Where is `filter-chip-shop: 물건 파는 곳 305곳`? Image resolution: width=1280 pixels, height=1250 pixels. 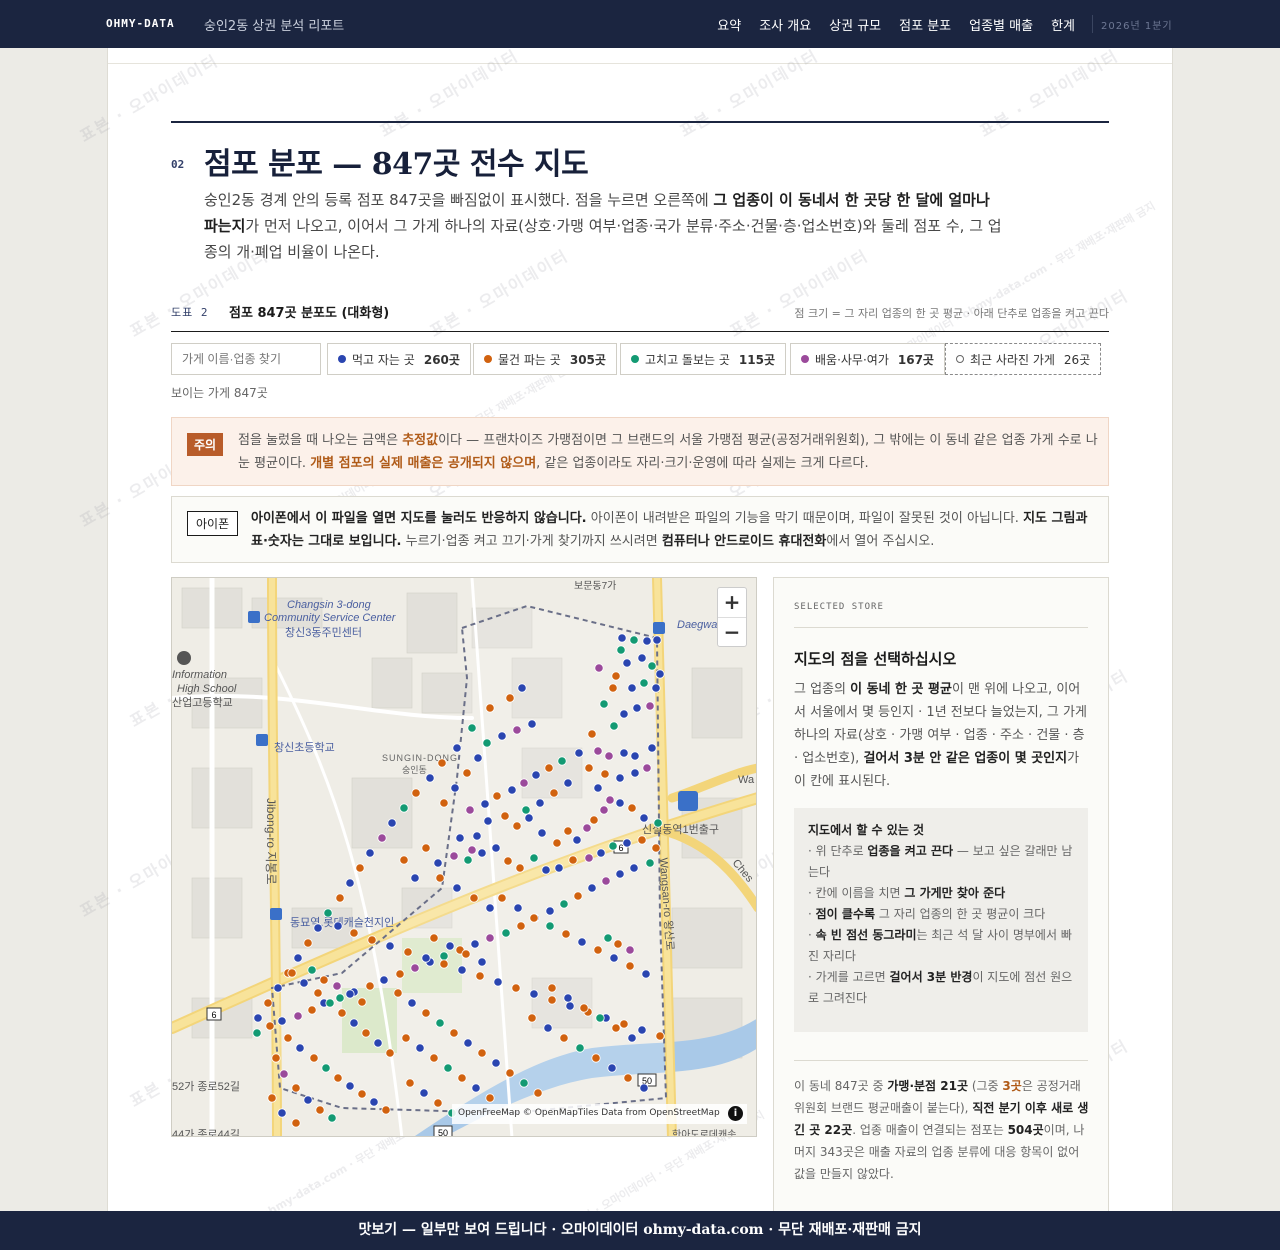
filter-chip-shop: 물건 파는 곳 305곳 is located at coordinates (545, 359).